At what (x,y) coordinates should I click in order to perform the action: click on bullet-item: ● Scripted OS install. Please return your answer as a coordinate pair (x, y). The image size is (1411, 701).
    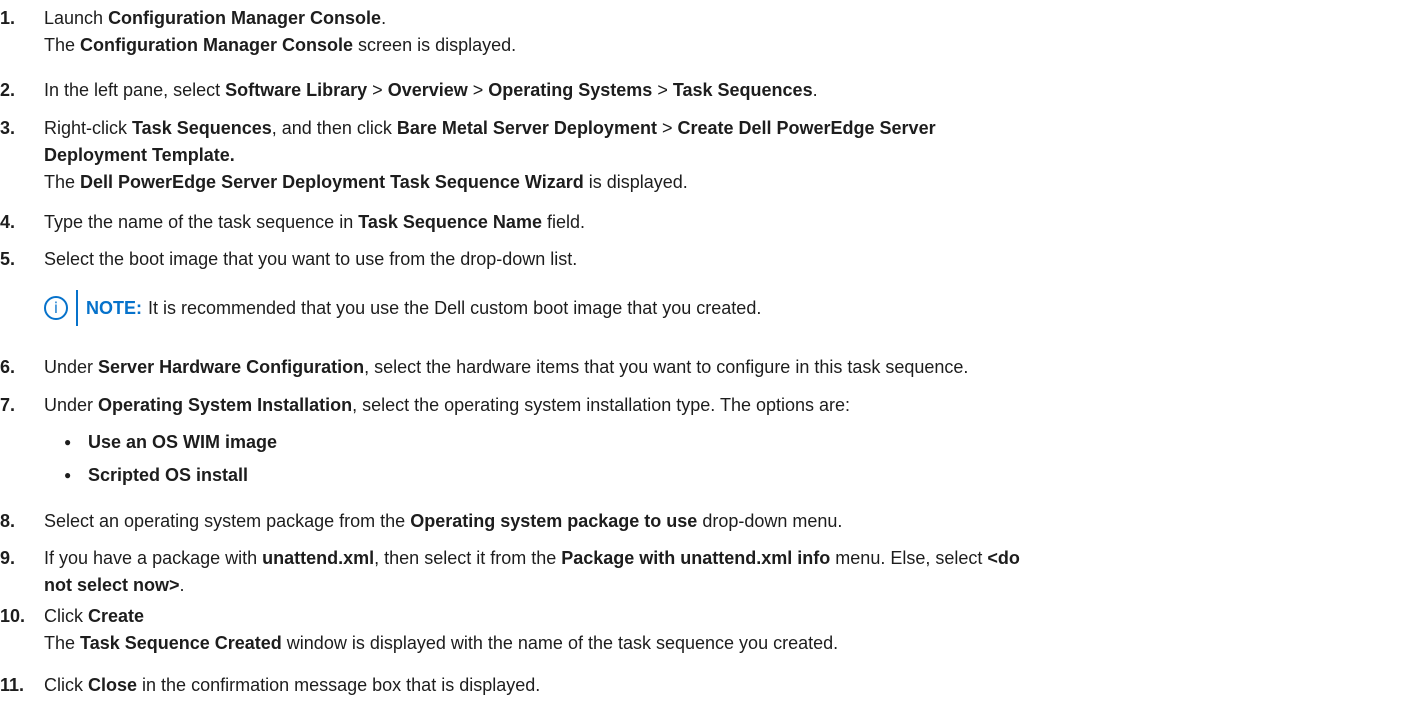
    Looking at the image, I should click on (156, 475).